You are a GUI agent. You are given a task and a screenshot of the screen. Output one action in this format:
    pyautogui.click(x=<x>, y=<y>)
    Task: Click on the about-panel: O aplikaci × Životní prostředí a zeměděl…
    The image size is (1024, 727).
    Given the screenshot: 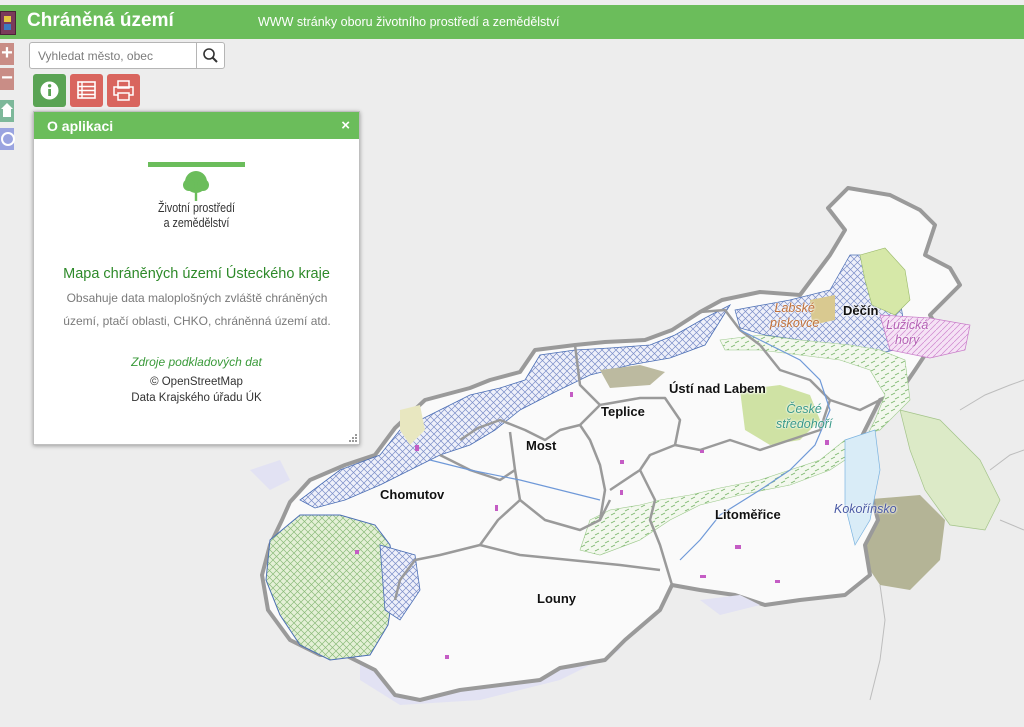 What is the action you would take?
    pyautogui.click(x=196, y=278)
    